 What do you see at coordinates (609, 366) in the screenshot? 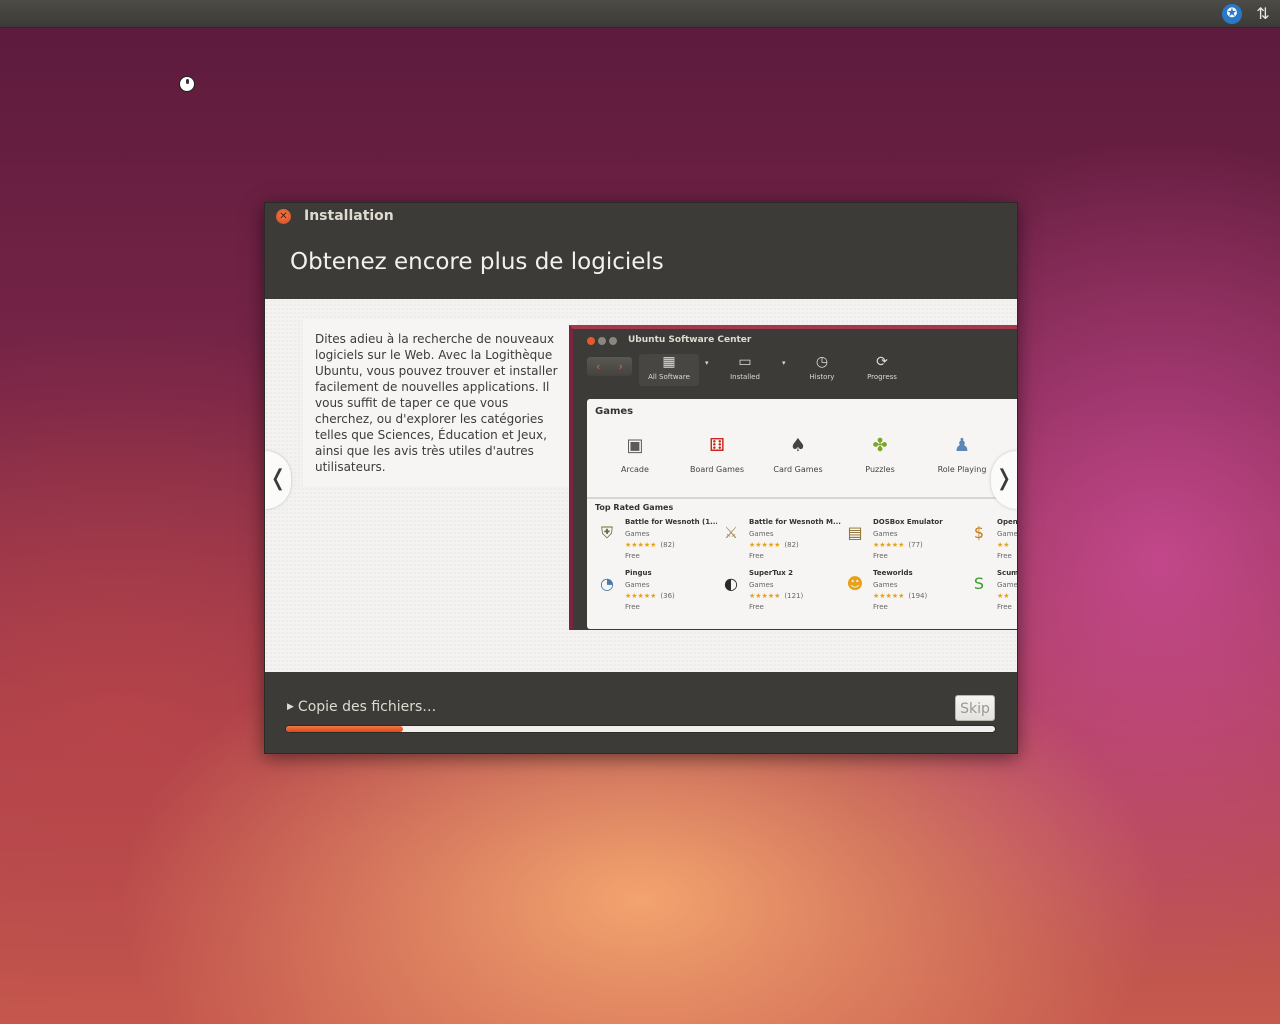
I see `usc-back-forward: ‹ ›` at bounding box center [609, 366].